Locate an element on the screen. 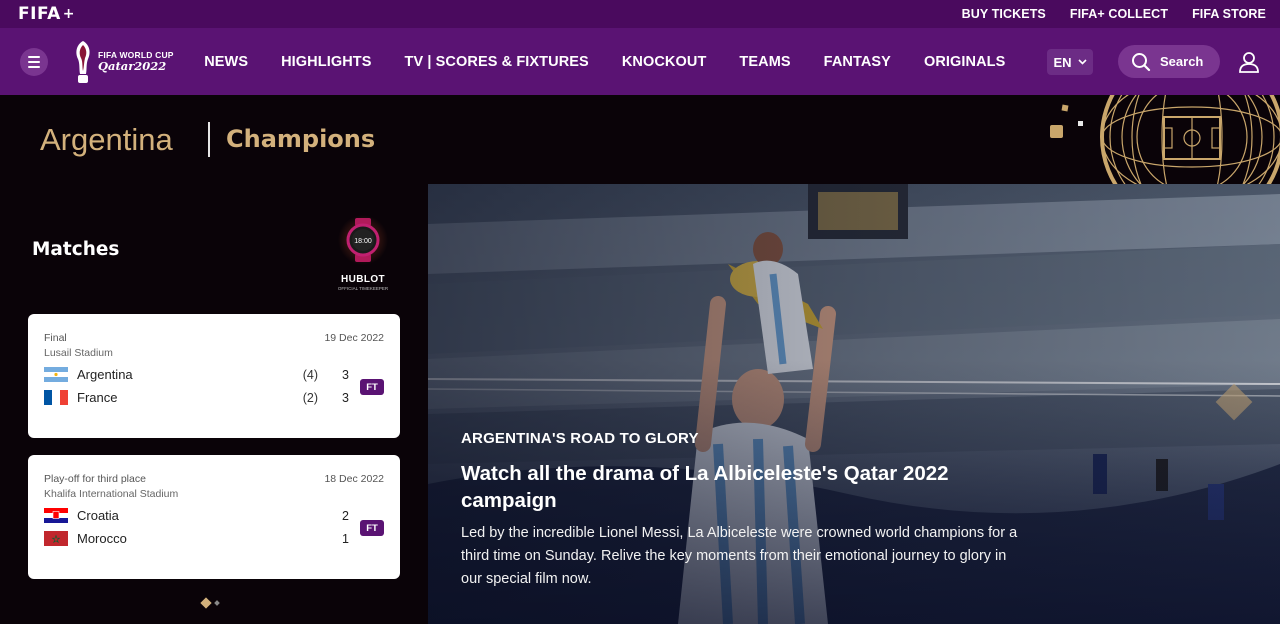  matches-title: Matches is located at coordinates (76, 249).